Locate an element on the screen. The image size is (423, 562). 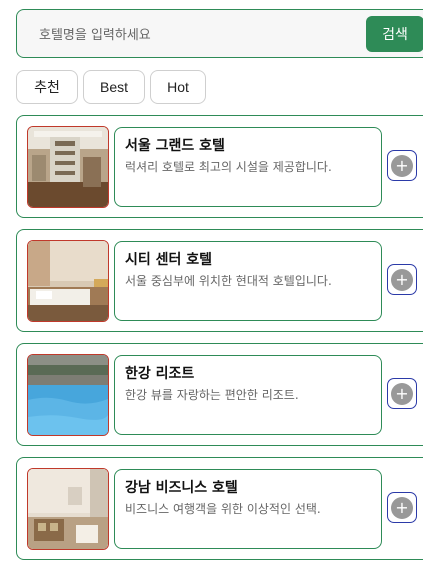
hotel-description: 한강 뷰를 자랑하는 편안한 리조트. is located at coordinates (212, 395).